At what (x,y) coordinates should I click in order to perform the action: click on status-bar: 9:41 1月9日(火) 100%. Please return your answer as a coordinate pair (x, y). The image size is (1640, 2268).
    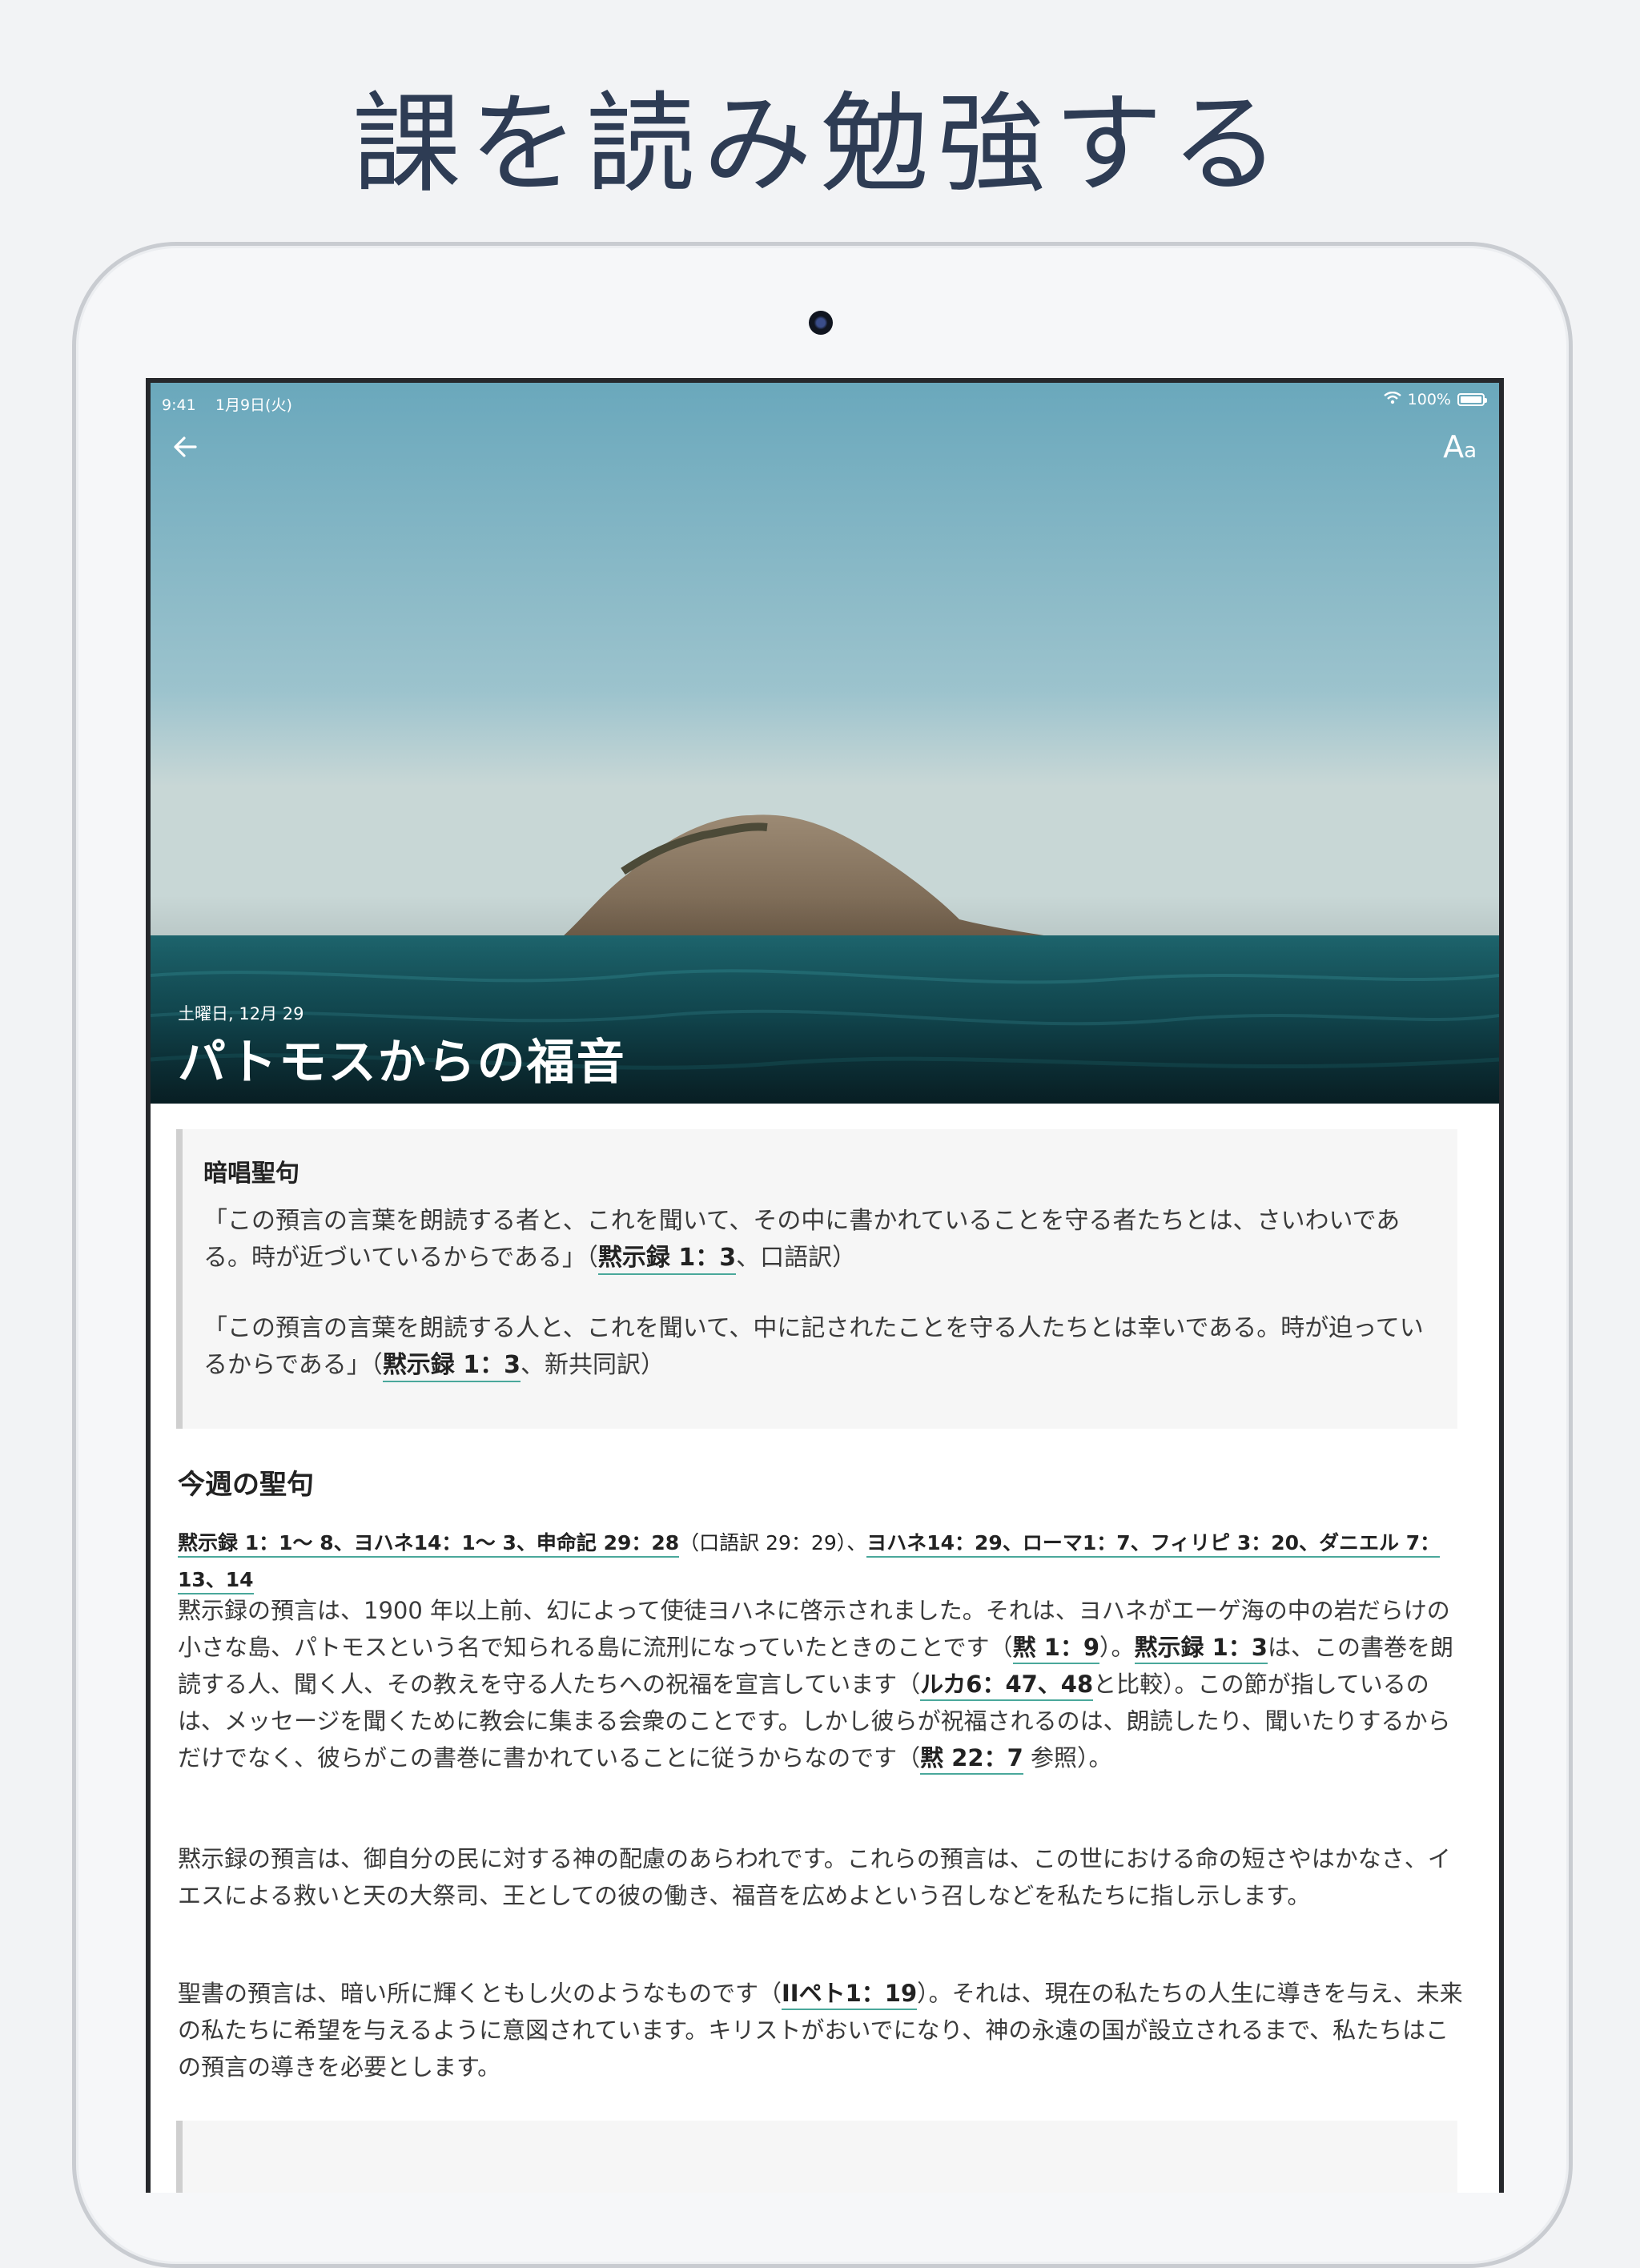
    Looking at the image, I should click on (825, 399).